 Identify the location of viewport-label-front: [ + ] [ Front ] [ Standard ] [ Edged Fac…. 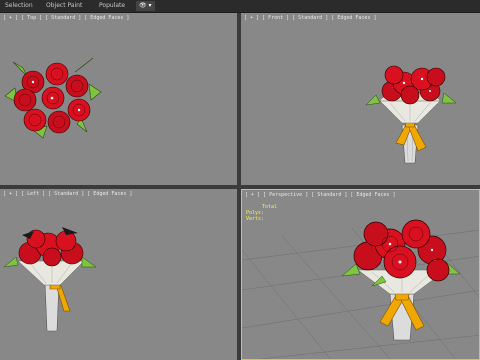
(310, 18).